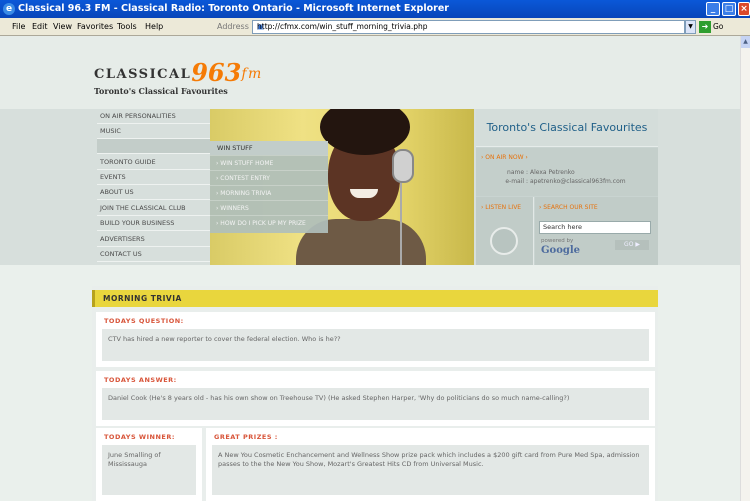 This screenshot has height=501, width=750. I want to click on minimize-button: _, so click(713, 9).